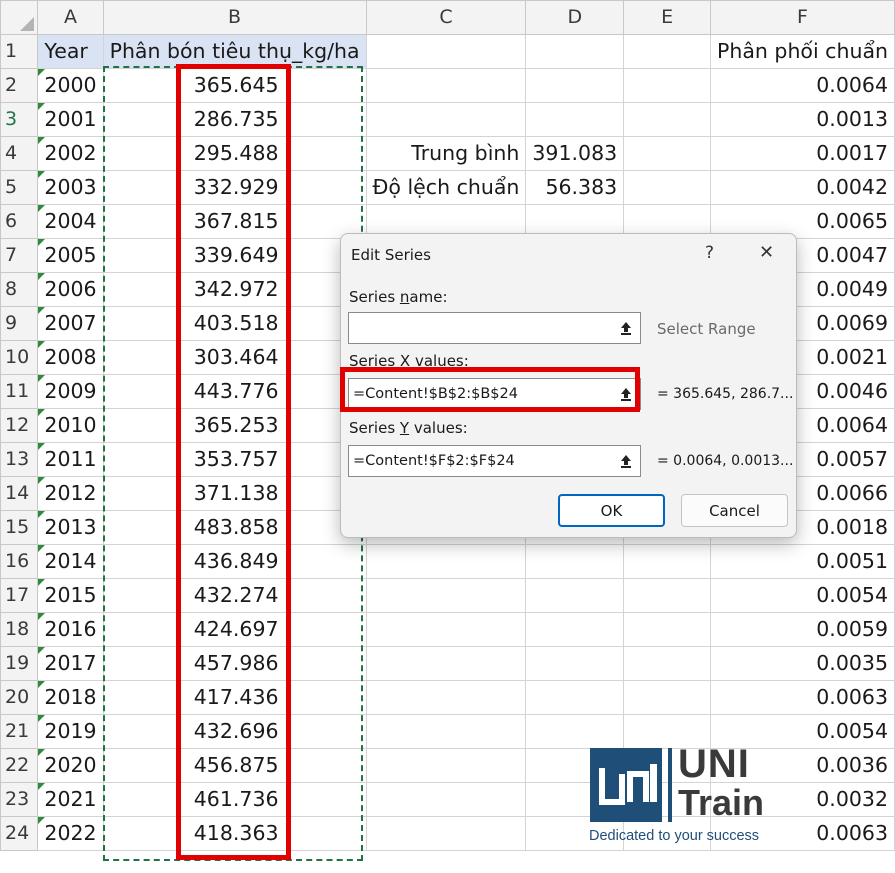 The image size is (895, 873). What do you see at coordinates (234, 833) in the screenshot?
I see `cell-value: 418.363` at bounding box center [234, 833].